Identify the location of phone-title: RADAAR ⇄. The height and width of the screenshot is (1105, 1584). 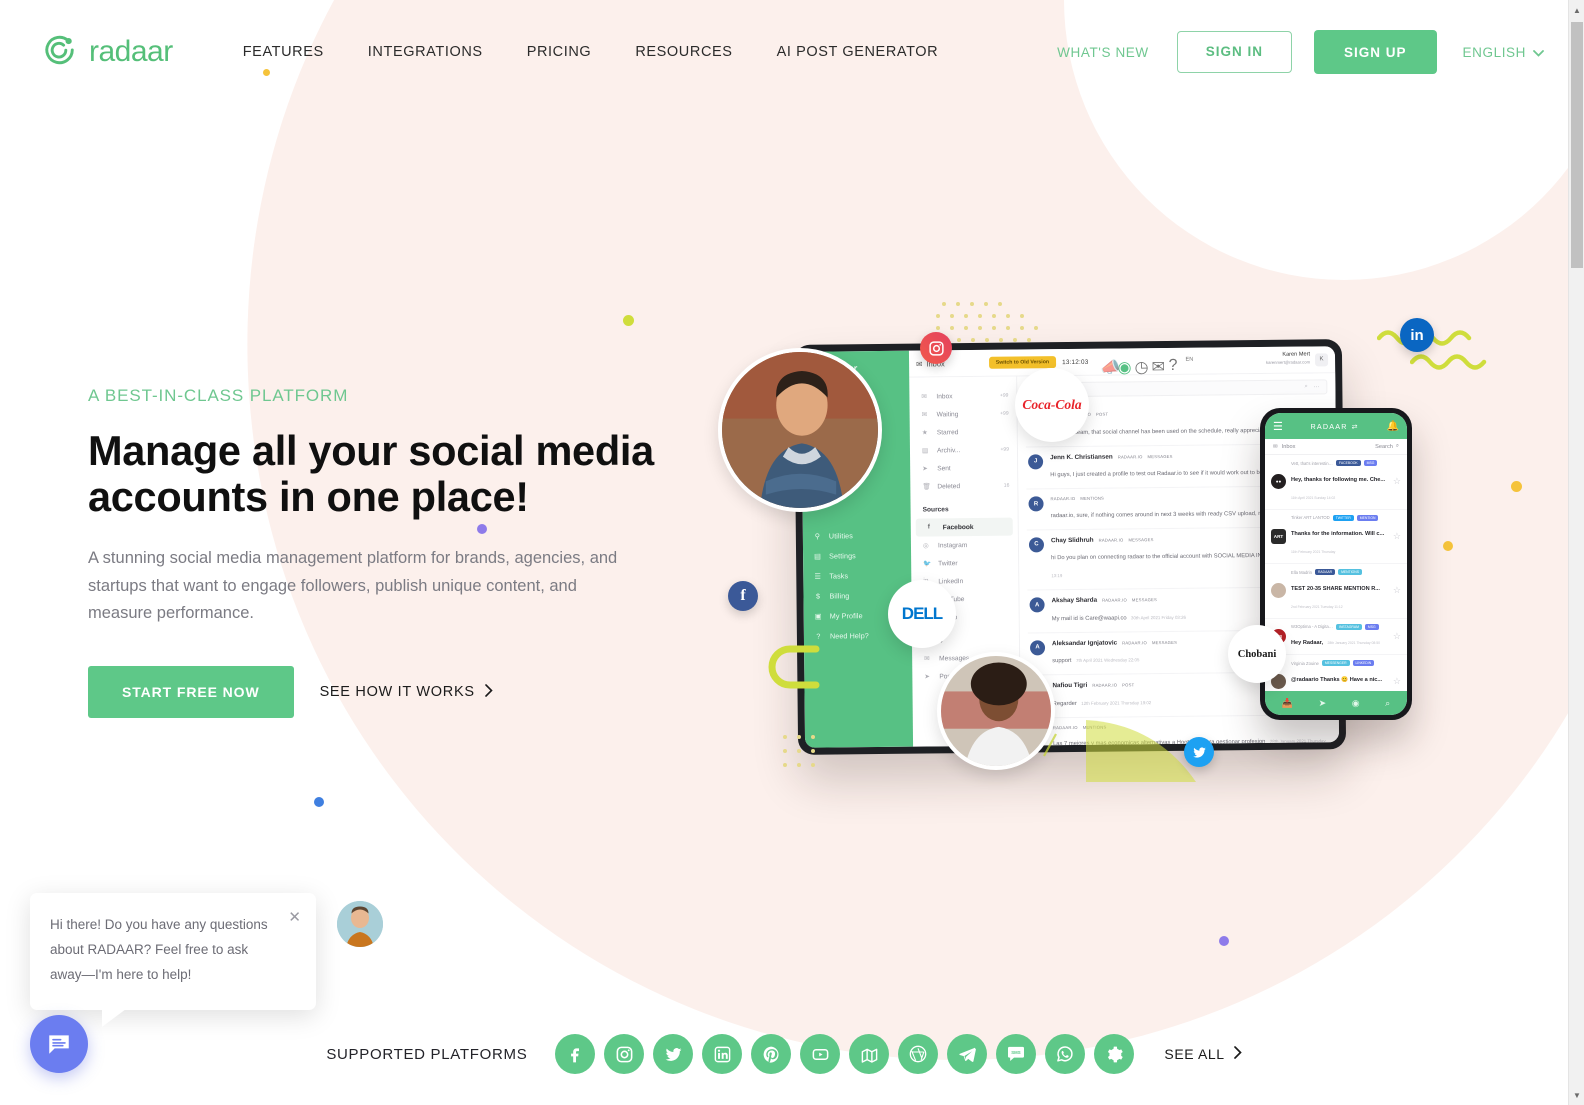
(1335, 426).